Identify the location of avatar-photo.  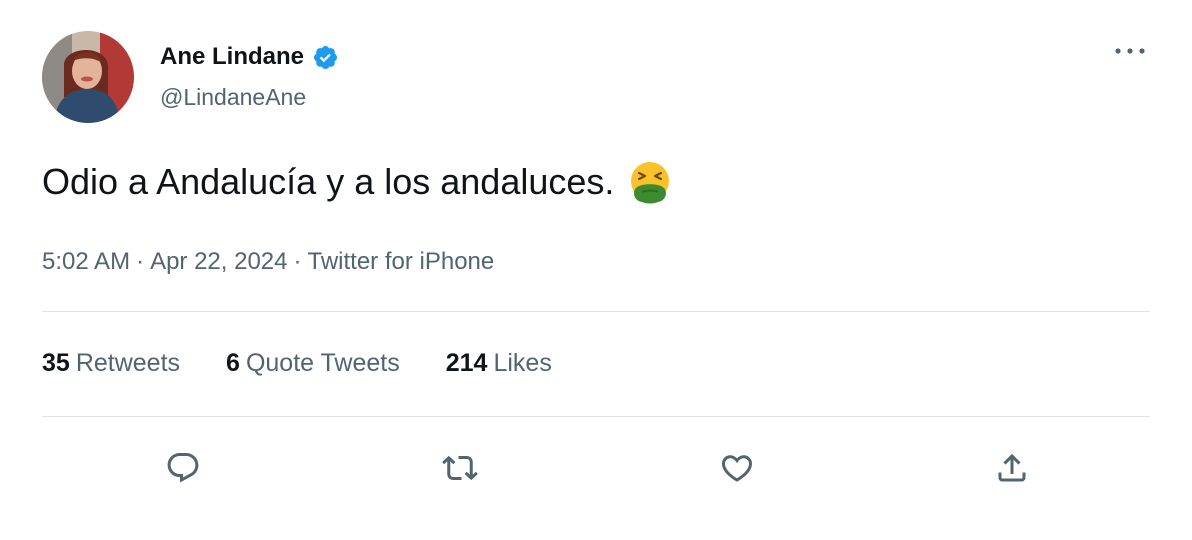
(88, 77).